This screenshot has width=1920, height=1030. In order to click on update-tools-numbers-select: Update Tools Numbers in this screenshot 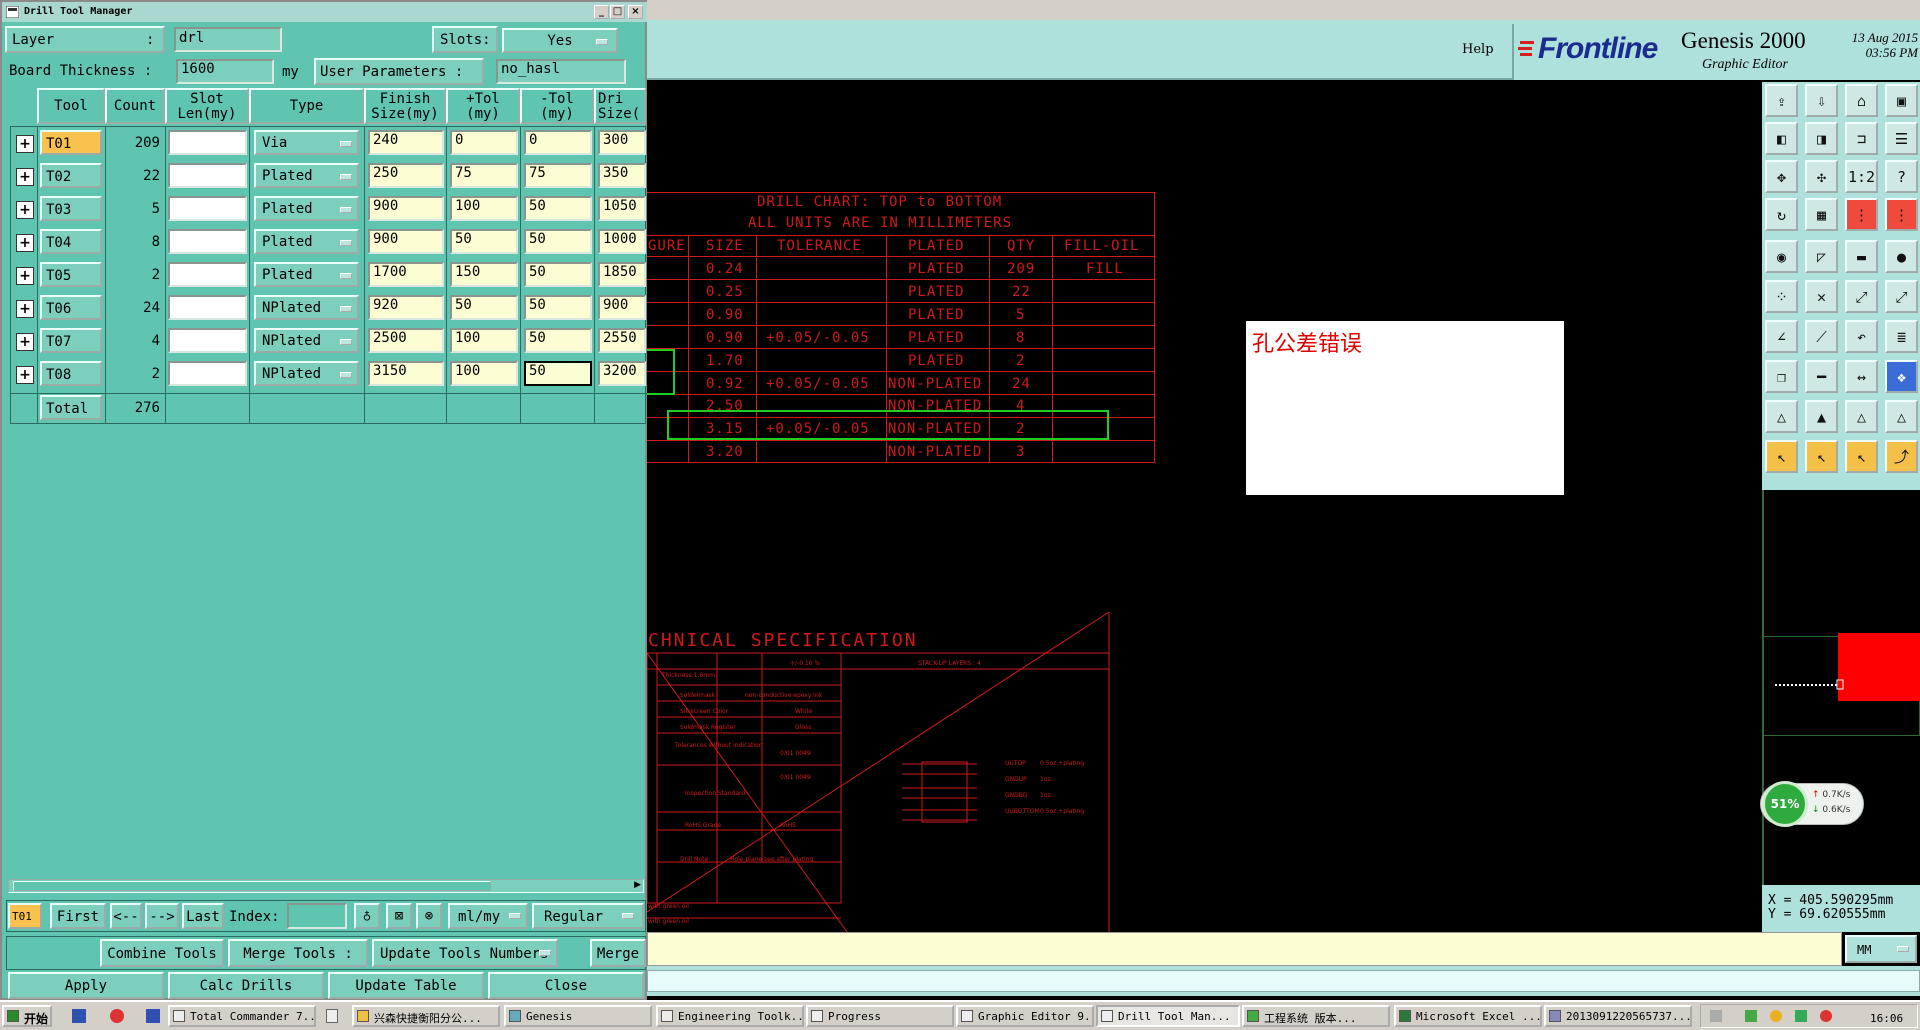, I will do `click(465, 953)`.